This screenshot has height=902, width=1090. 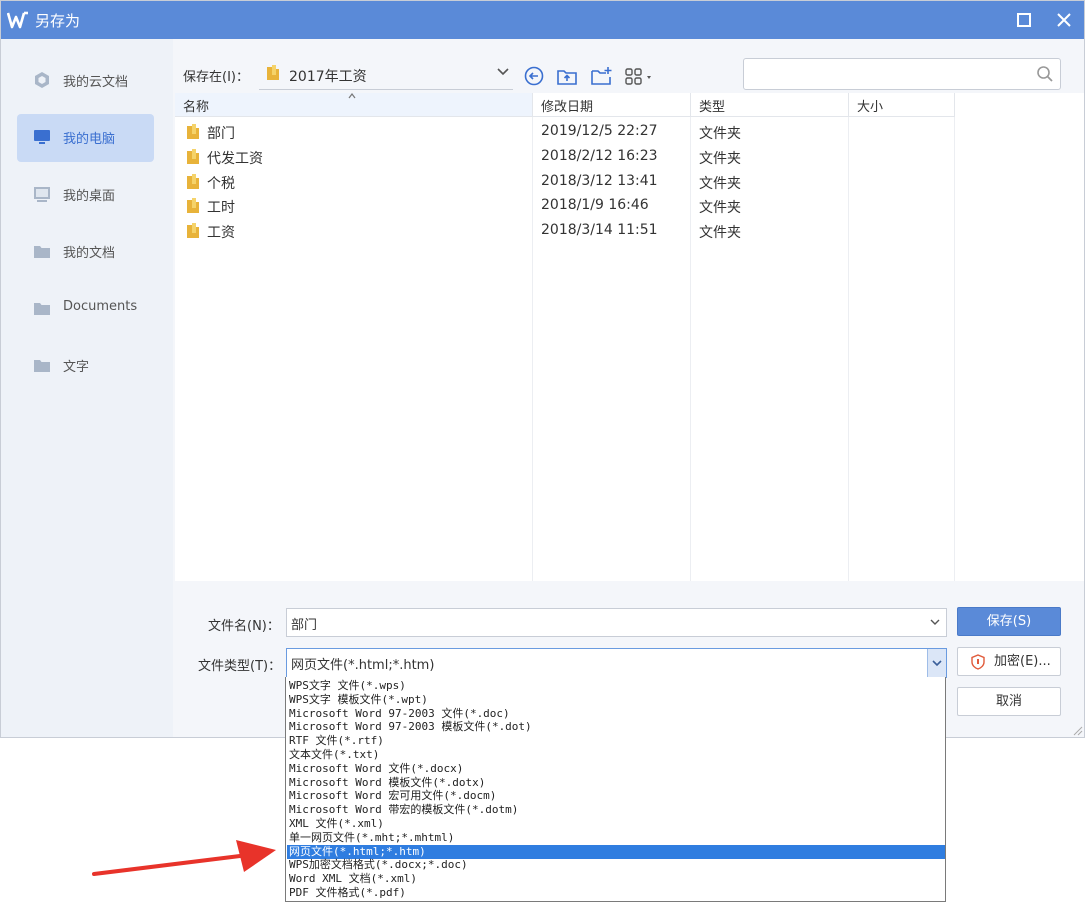 What do you see at coordinates (599, 230) in the screenshot?
I see `file-modified: 2018/3/14 11:51` at bounding box center [599, 230].